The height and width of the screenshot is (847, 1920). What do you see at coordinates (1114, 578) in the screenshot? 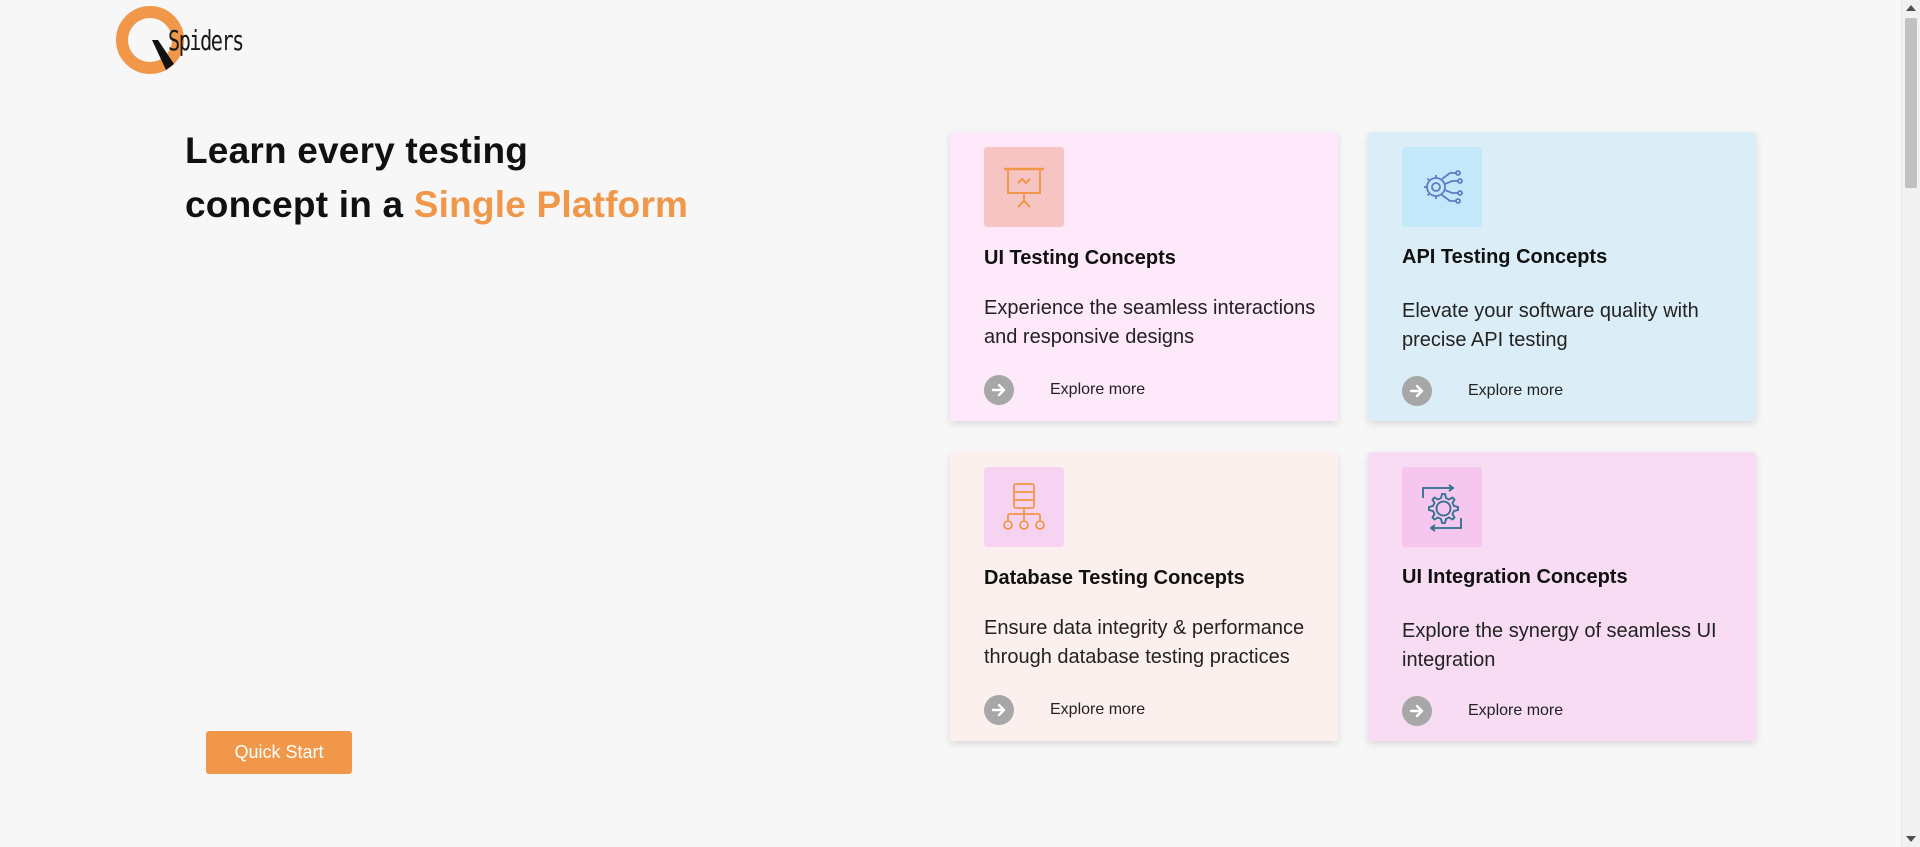
I see `card-title: Database Testing Concepts` at bounding box center [1114, 578].